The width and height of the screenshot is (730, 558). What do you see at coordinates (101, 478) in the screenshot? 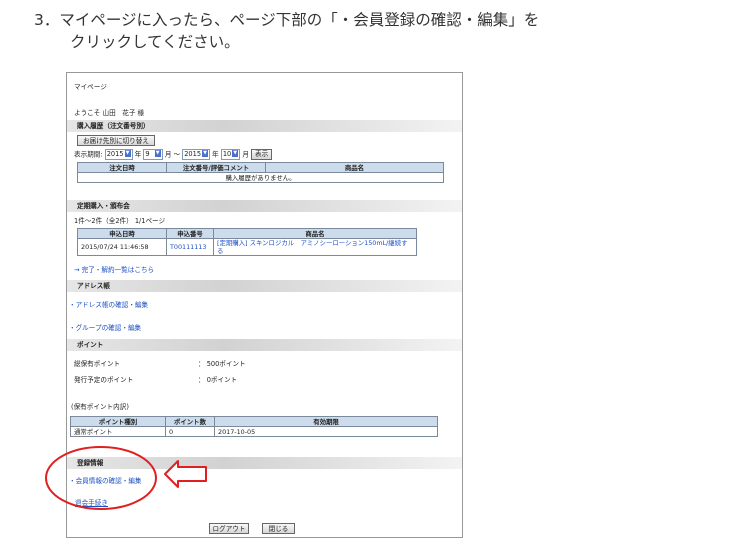
I see `highlight-circle` at bounding box center [101, 478].